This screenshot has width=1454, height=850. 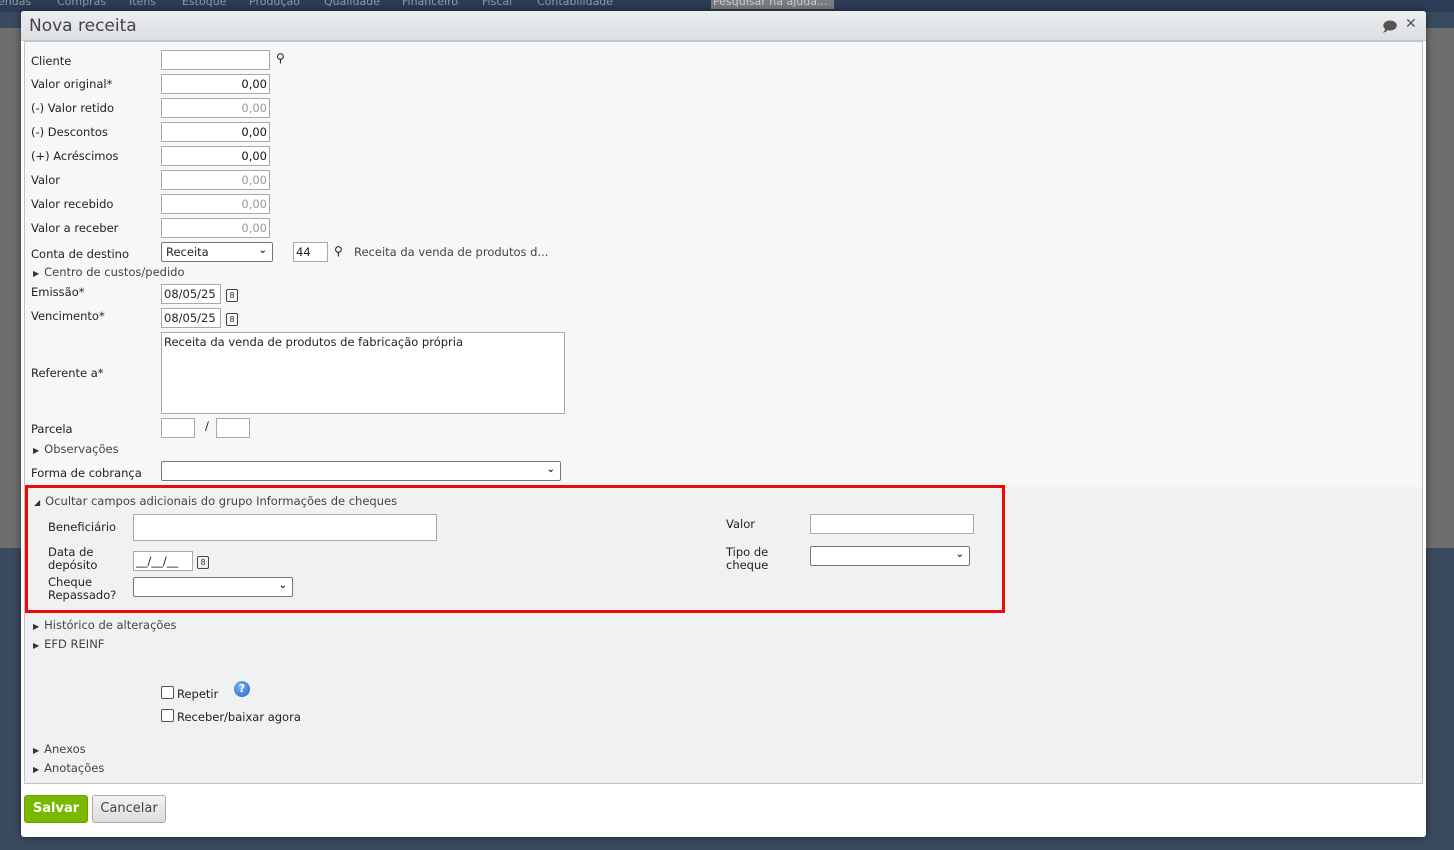 I want to click on triangle-down-icon: ◢, so click(x=37, y=502).